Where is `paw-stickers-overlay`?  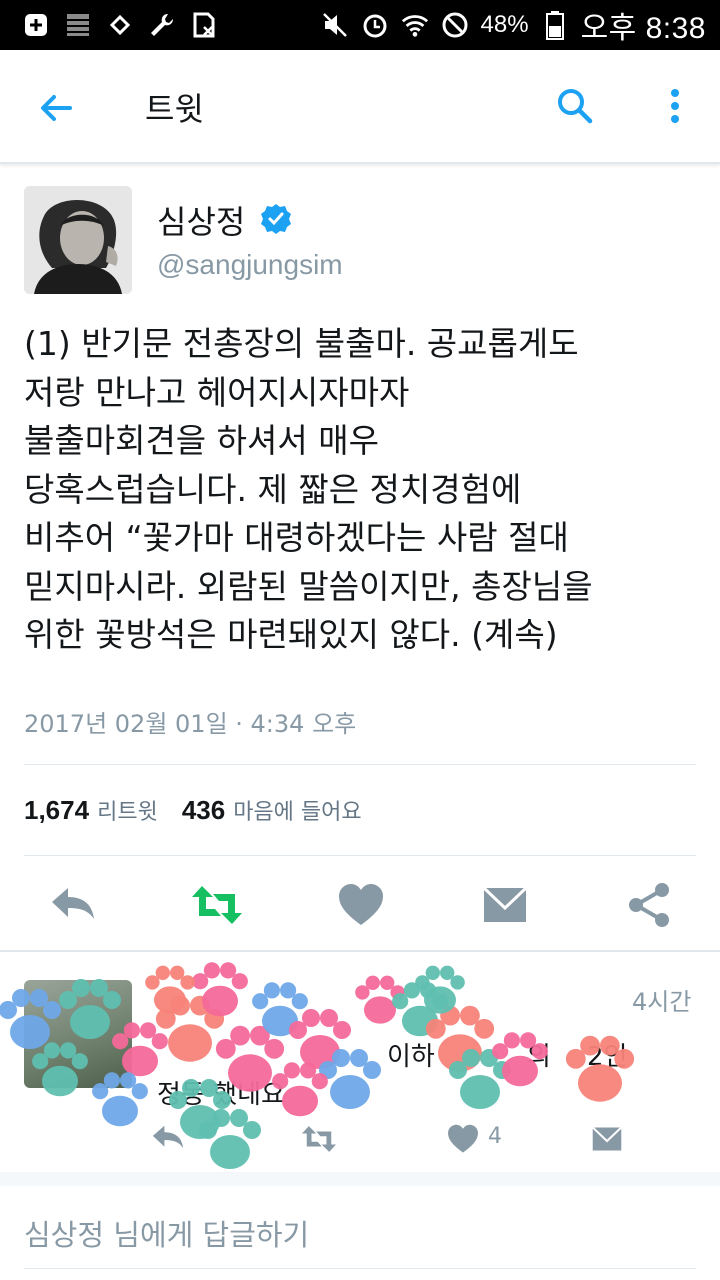 paw-stickers-overlay is located at coordinates (317, 1065).